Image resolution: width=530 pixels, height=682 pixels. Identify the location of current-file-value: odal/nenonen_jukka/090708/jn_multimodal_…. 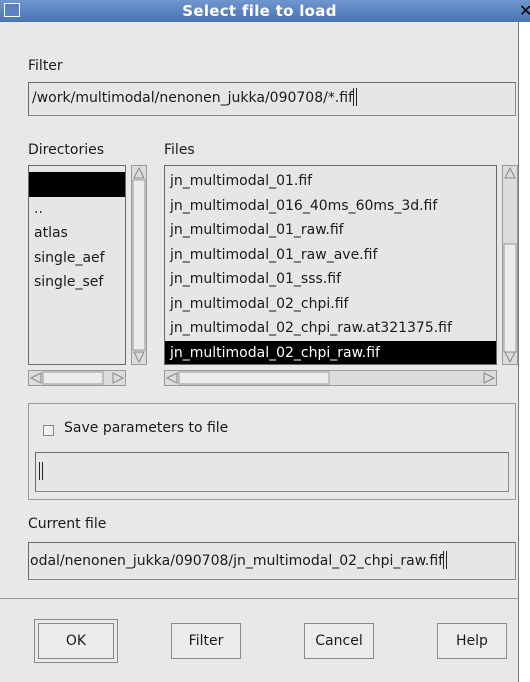
(237, 561).